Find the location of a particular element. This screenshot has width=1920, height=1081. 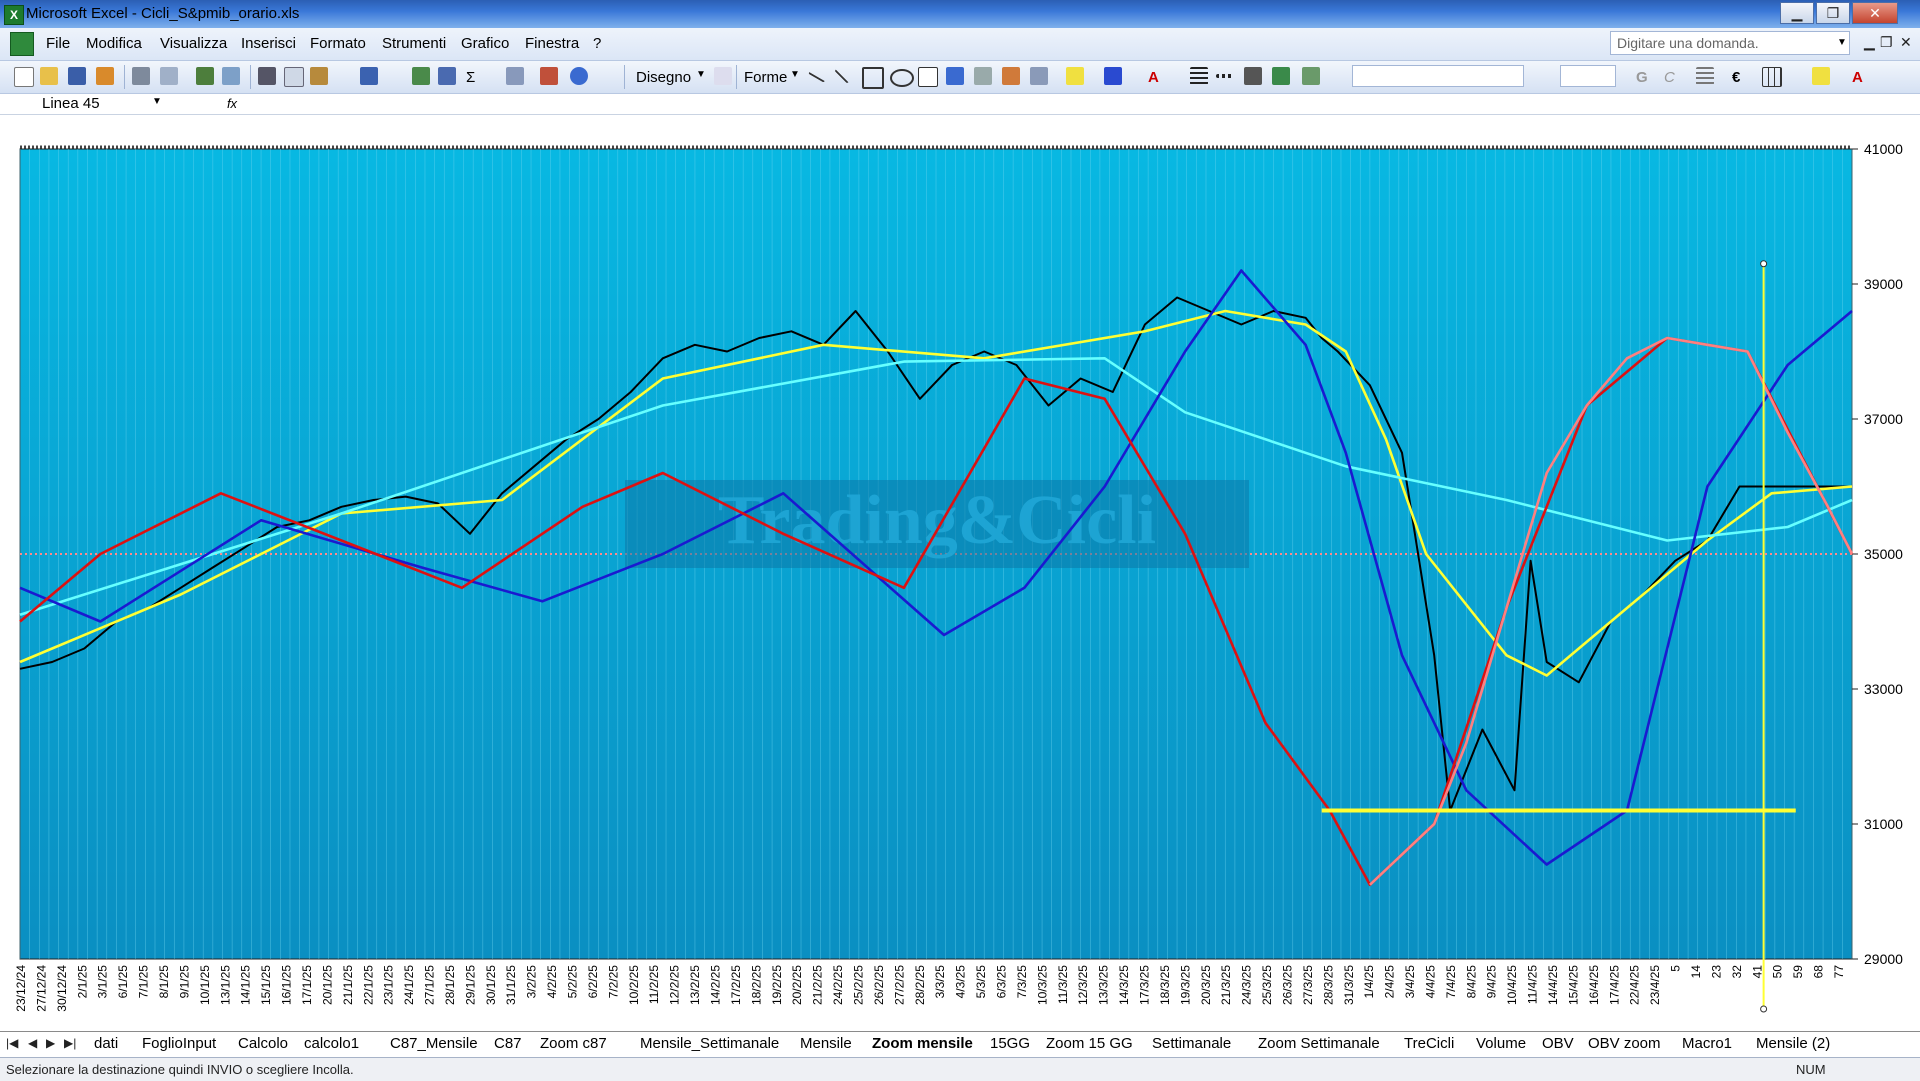

fill-icon is located at coordinates (1821, 76).